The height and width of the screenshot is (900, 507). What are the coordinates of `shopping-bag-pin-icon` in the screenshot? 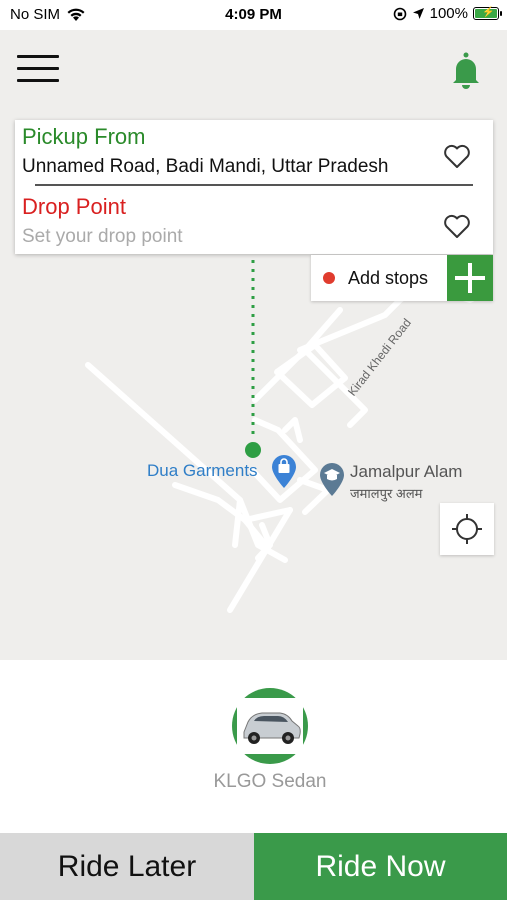 It's located at (284, 471).